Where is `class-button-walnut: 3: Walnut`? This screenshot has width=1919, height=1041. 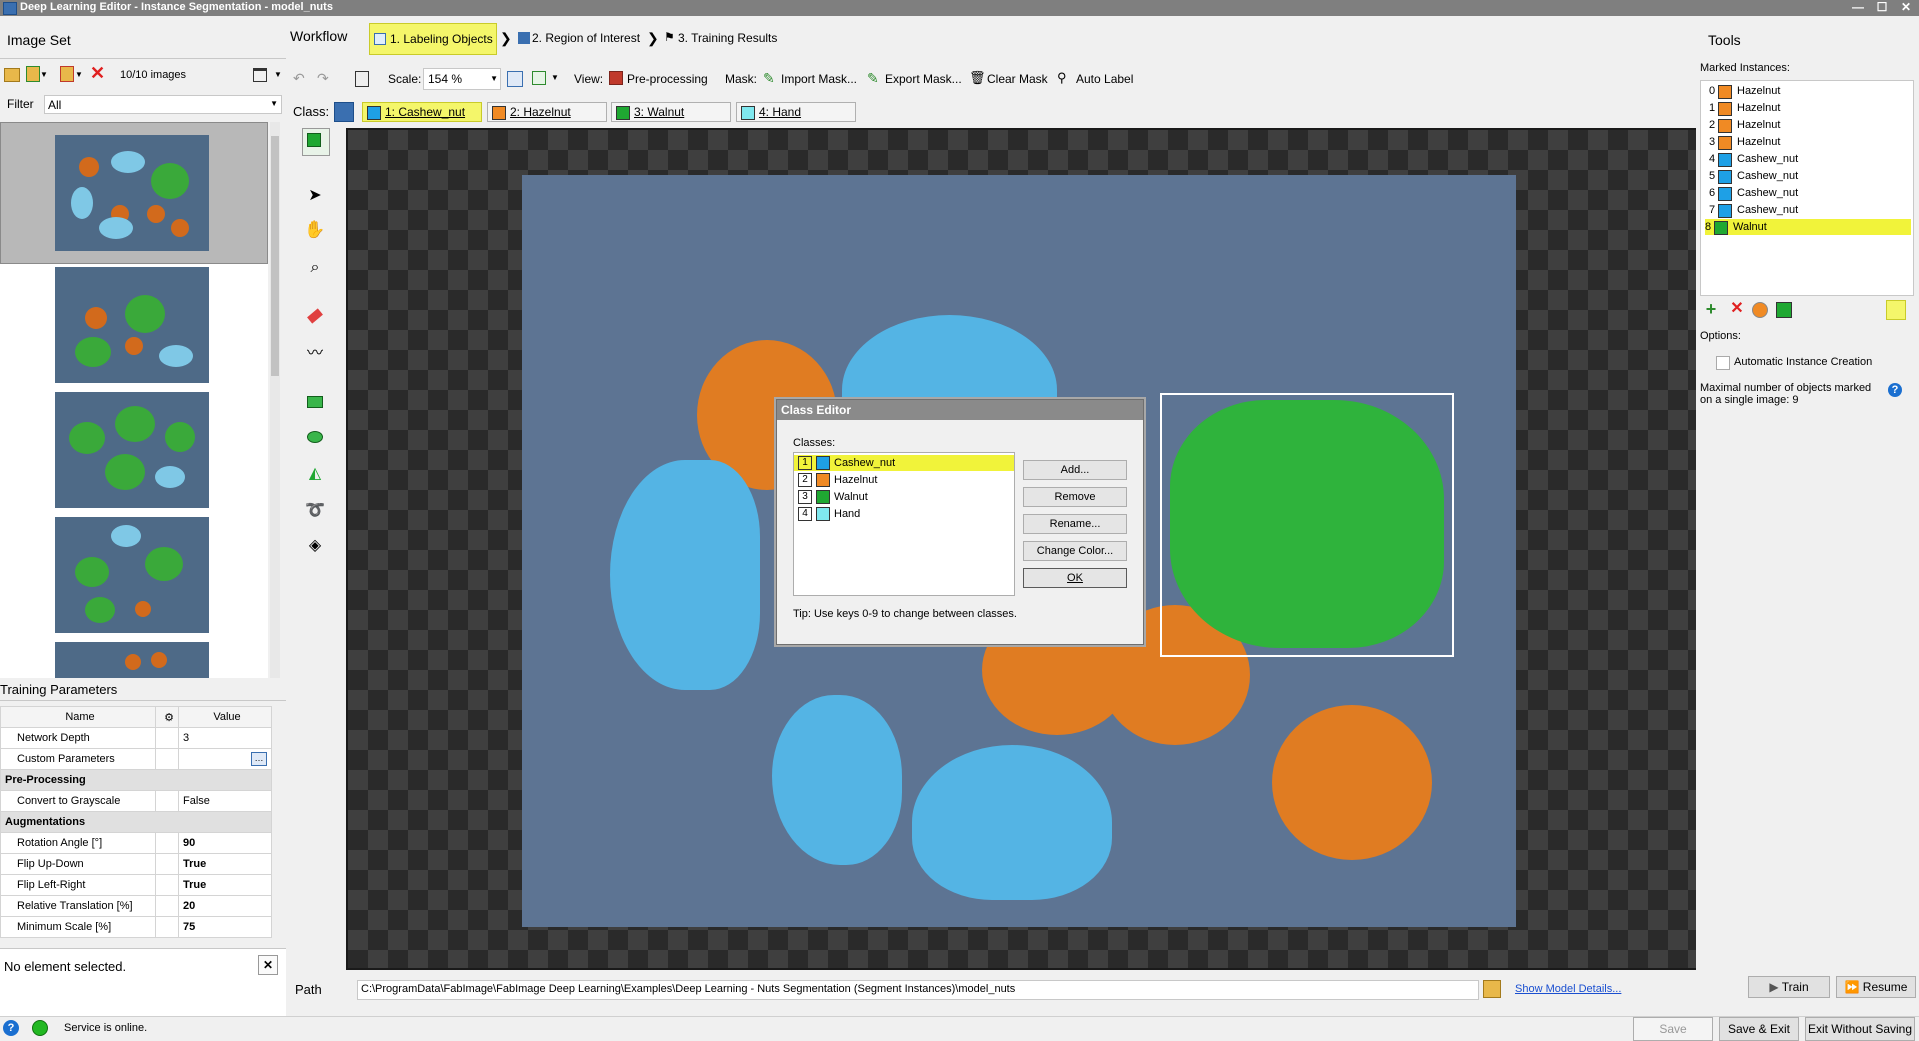
class-button-walnut: 3: Walnut is located at coordinates (671, 112).